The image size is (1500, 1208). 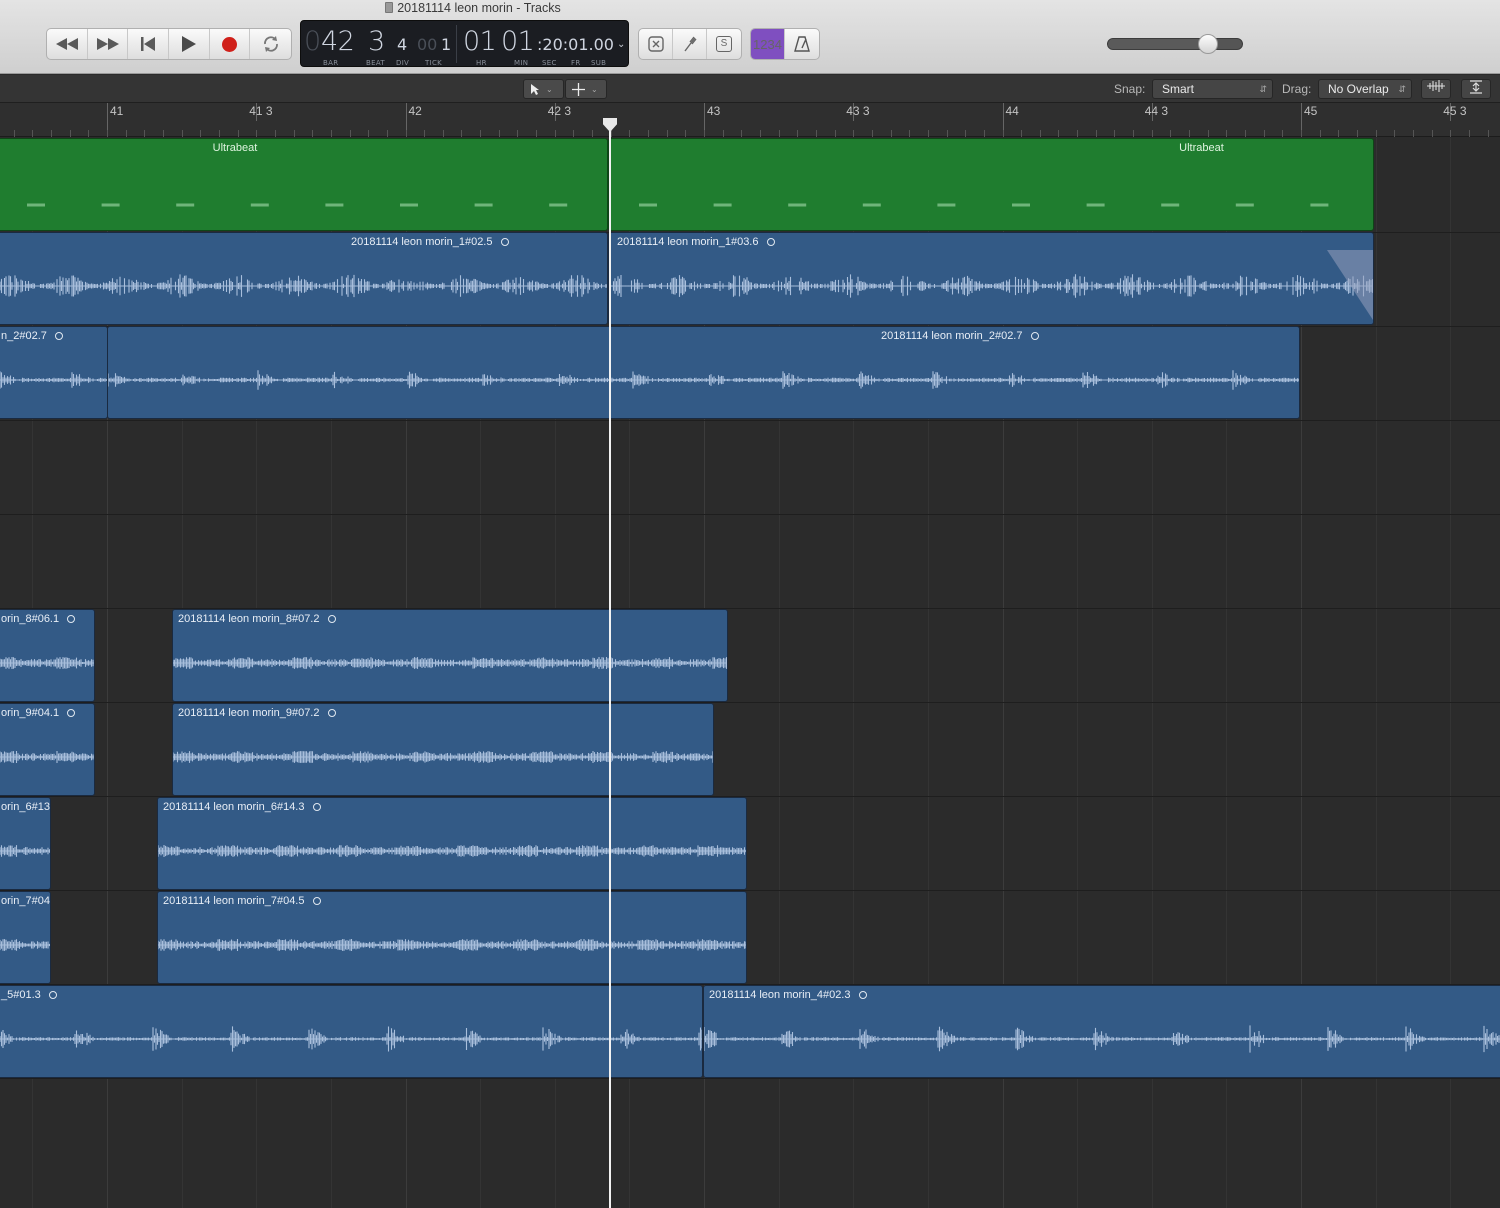 What do you see at coordinates (403, 63) in the screenshot?
I see `lcd-label-div: DIV` at bounding box center [403, 63].